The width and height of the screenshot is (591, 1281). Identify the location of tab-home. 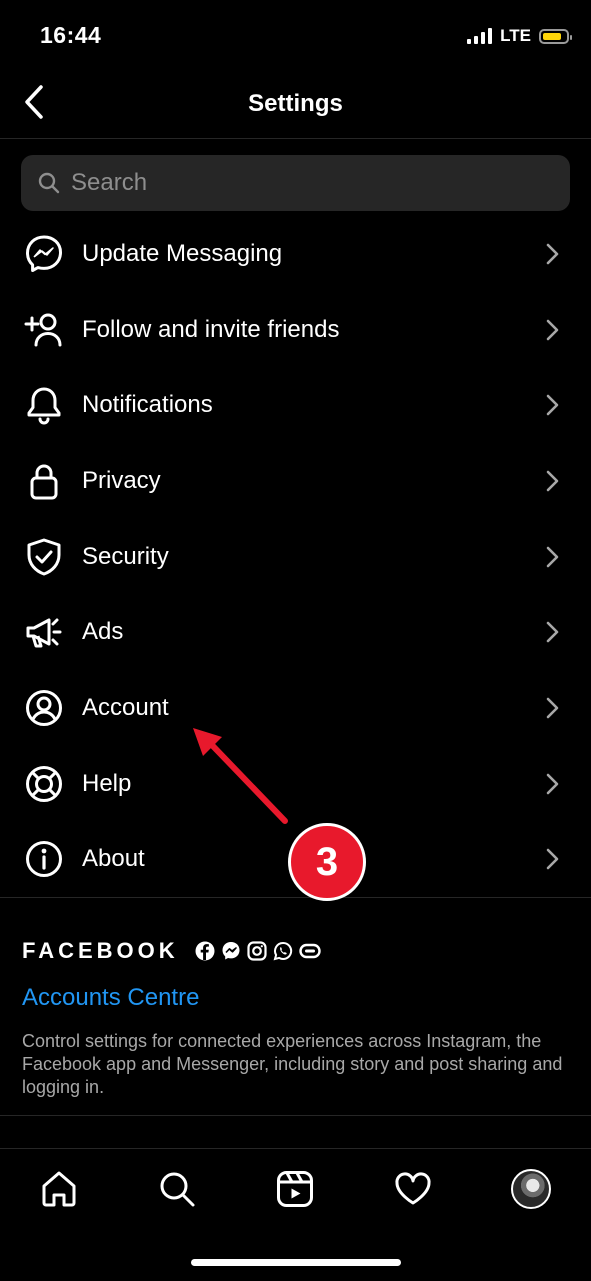
(59, 1189).